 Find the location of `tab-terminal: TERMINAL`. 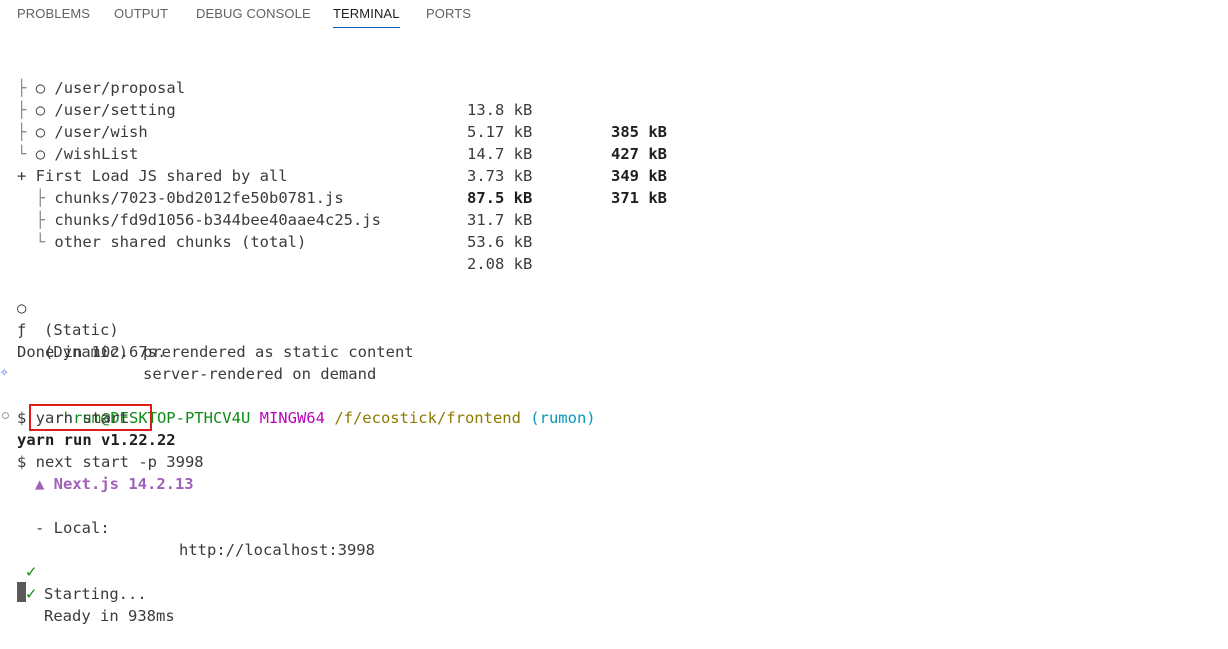

tab-terminal: TERMINAL is located at coordinates (366, 17).